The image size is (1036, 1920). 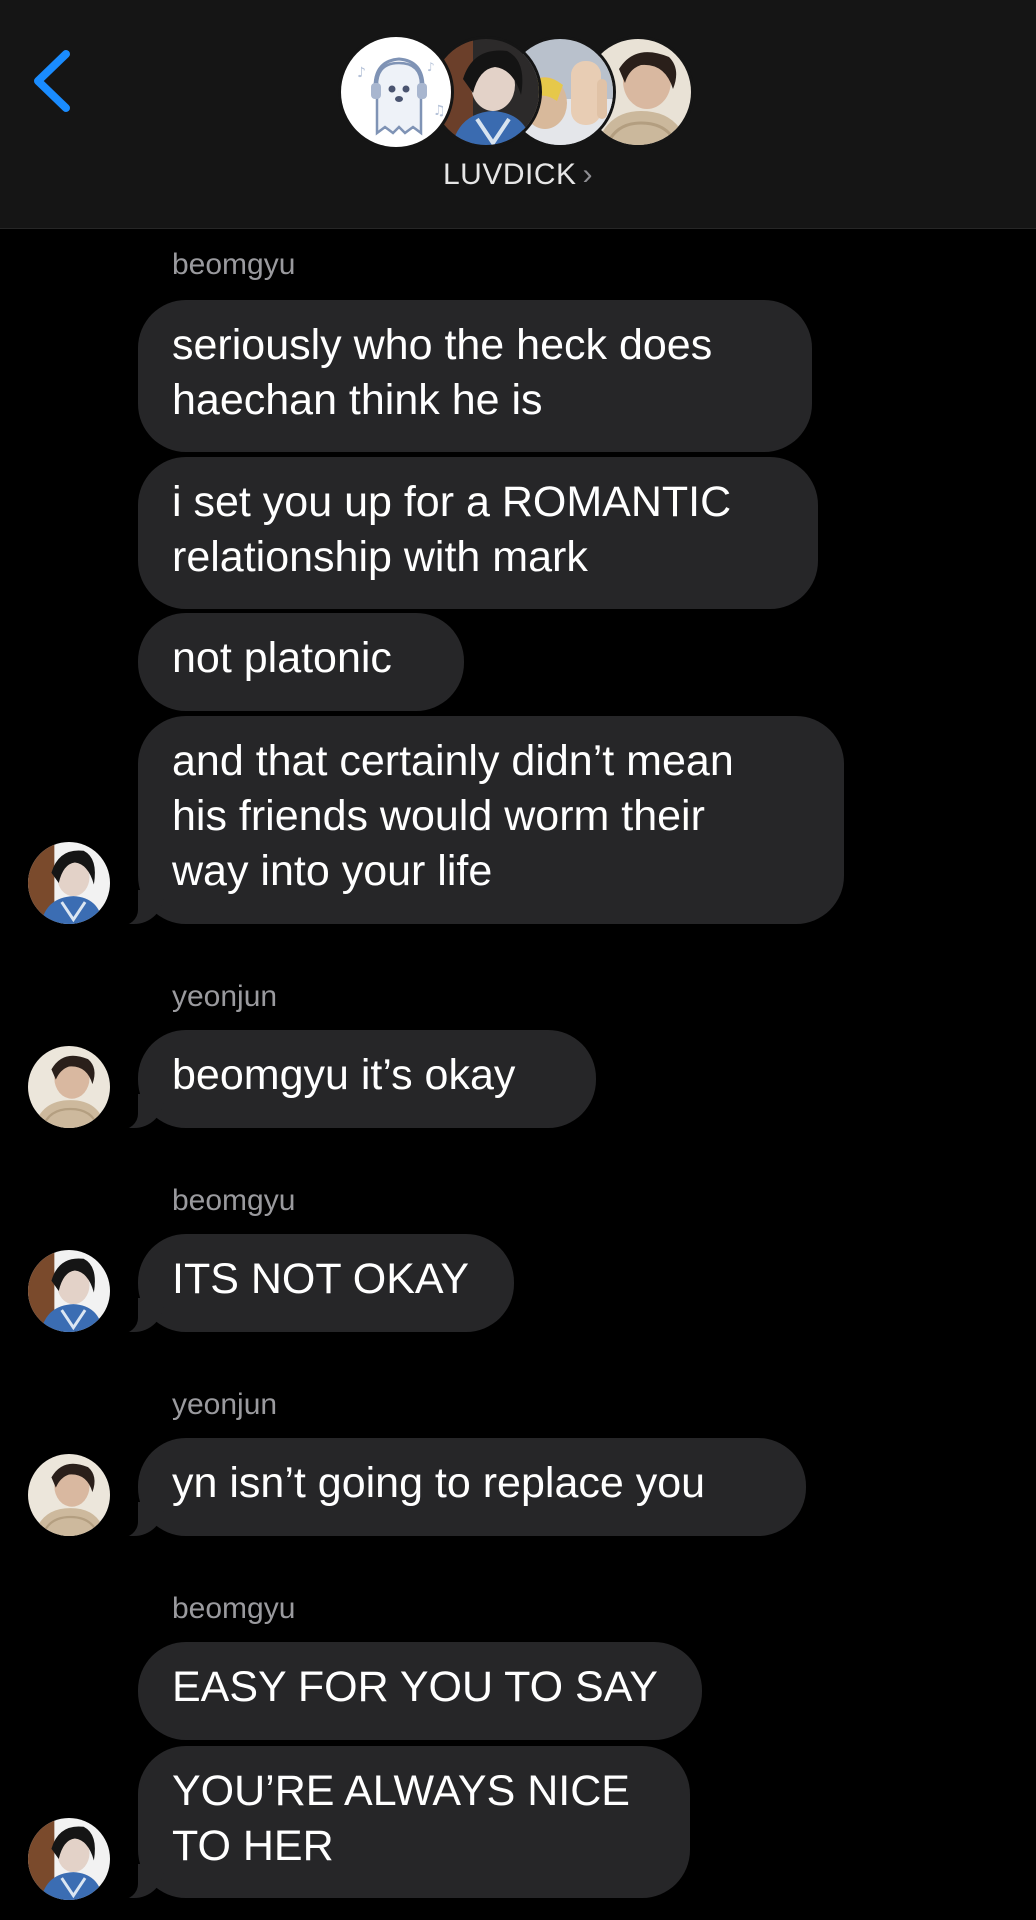 What do you see at coordinates (401, 1791) in the screenshot?
I see `message-text-line: YOU’RE ALWAYS NICE` at bounding box center [401, 1791].